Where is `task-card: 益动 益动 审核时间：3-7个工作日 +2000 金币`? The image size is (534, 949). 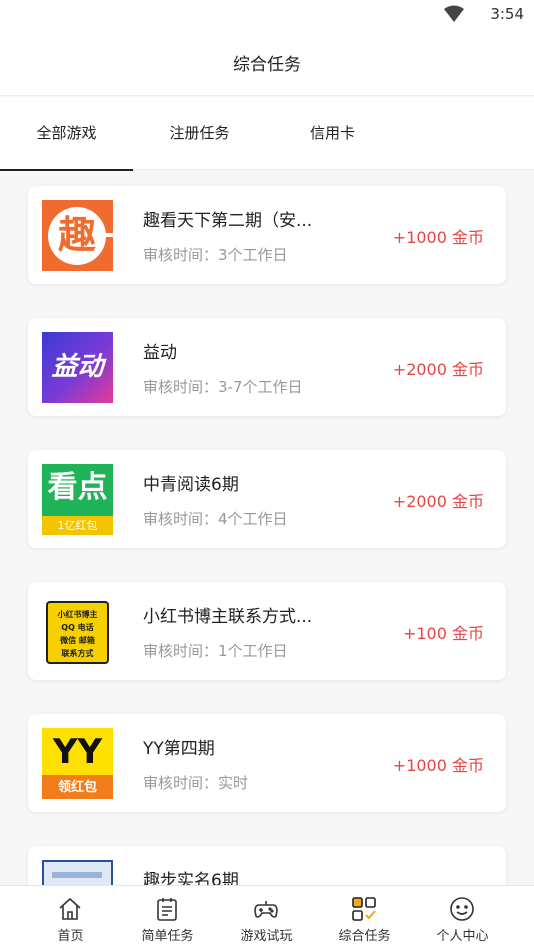 task-card: 益动 益动 审核时间：3-7个工作日 +2000 金币 is located at coordinates (267, 367).